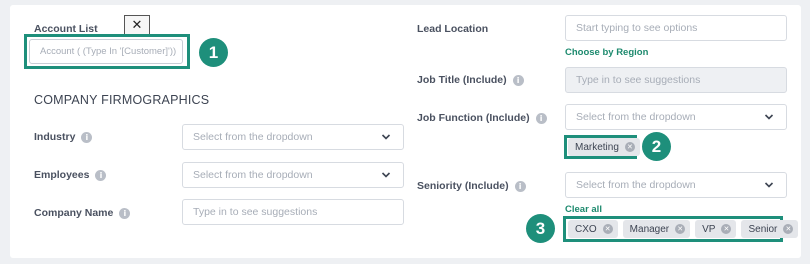  I want to click on annotation-highlight-3: CXO ✕ Manager ✕ VP ✕ Senior ✕, so click(681, 229).